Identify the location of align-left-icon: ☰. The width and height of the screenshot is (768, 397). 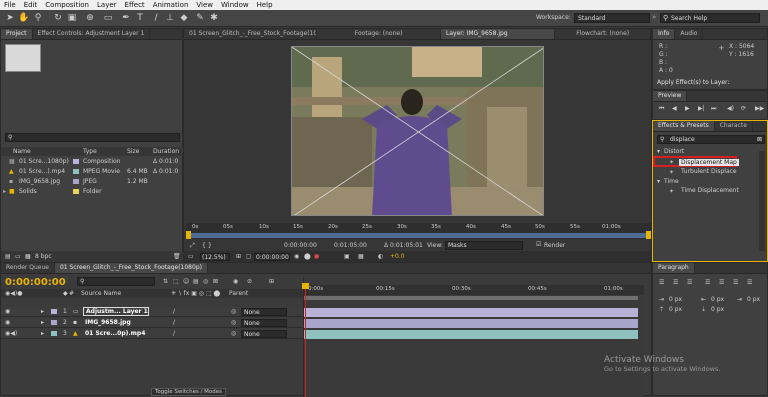
(661, 282).